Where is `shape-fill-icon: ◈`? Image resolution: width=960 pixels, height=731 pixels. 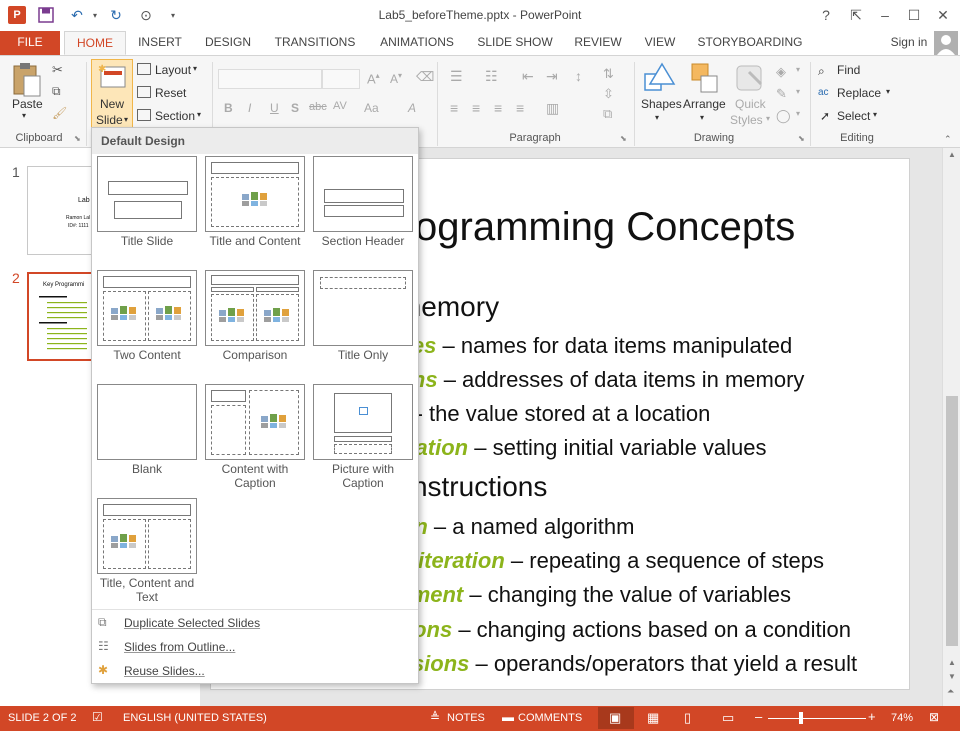
shape-fill-icon: ◈ is located at coordinates (781, 72).